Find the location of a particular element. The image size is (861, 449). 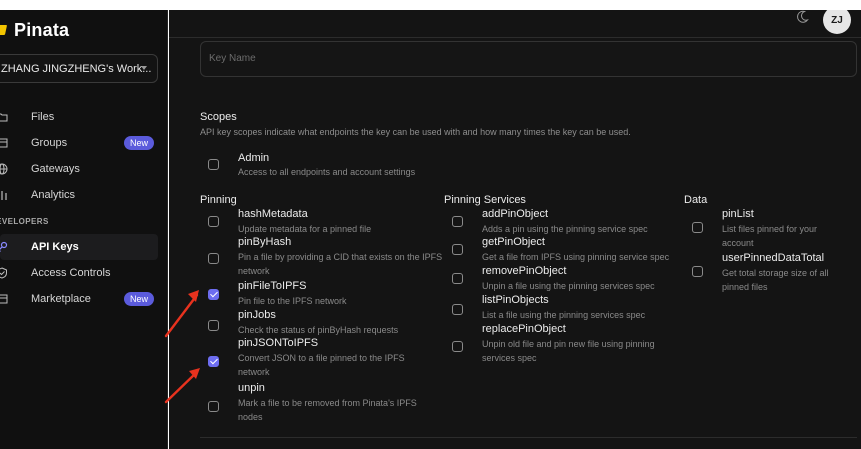

data-column-title: Data is located at coordinates (696, 200).